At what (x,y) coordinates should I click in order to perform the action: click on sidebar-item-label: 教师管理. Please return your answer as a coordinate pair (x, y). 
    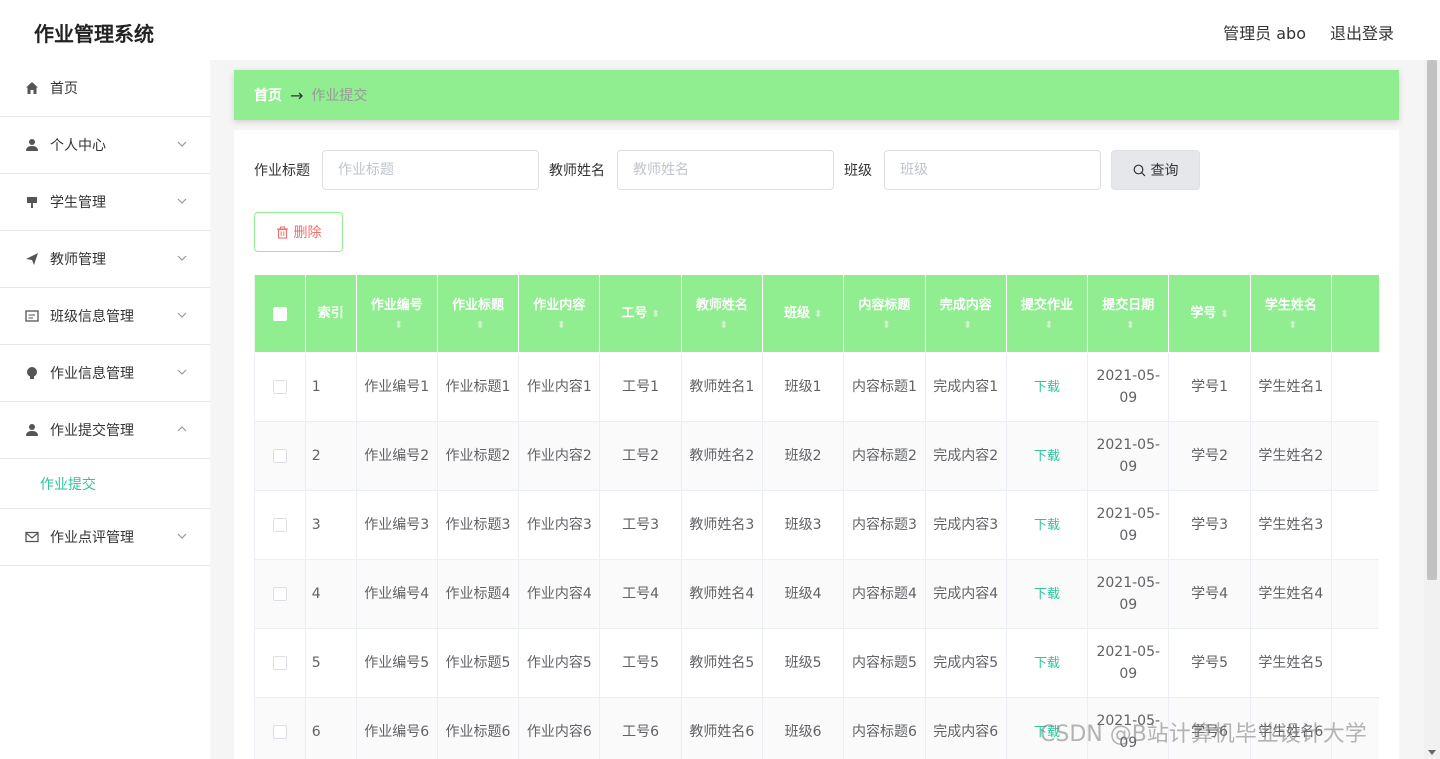
    Looking at the image, I should click on (78, 260).